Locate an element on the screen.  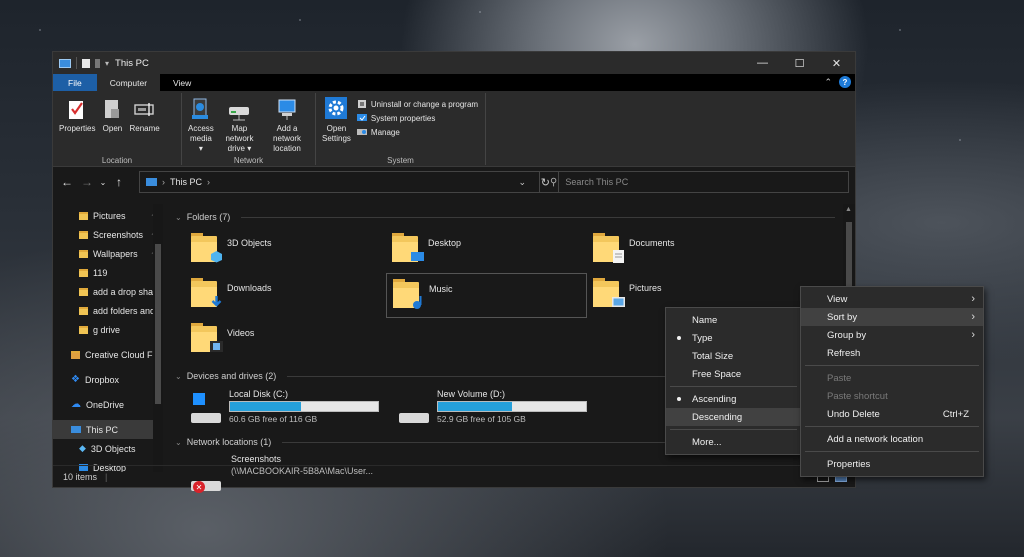
help-icon: ? is located at coordinates (845, 82).